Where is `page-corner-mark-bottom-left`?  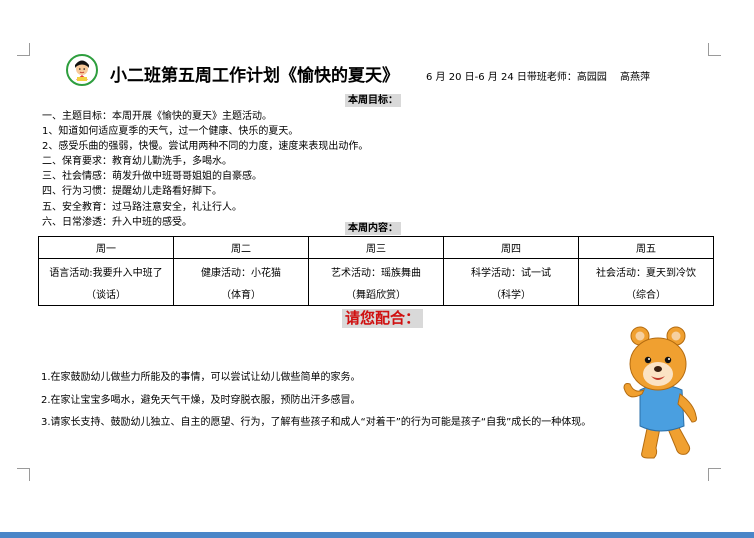
page-corner-mark-bottom-left is located at coordinates (23, 474).